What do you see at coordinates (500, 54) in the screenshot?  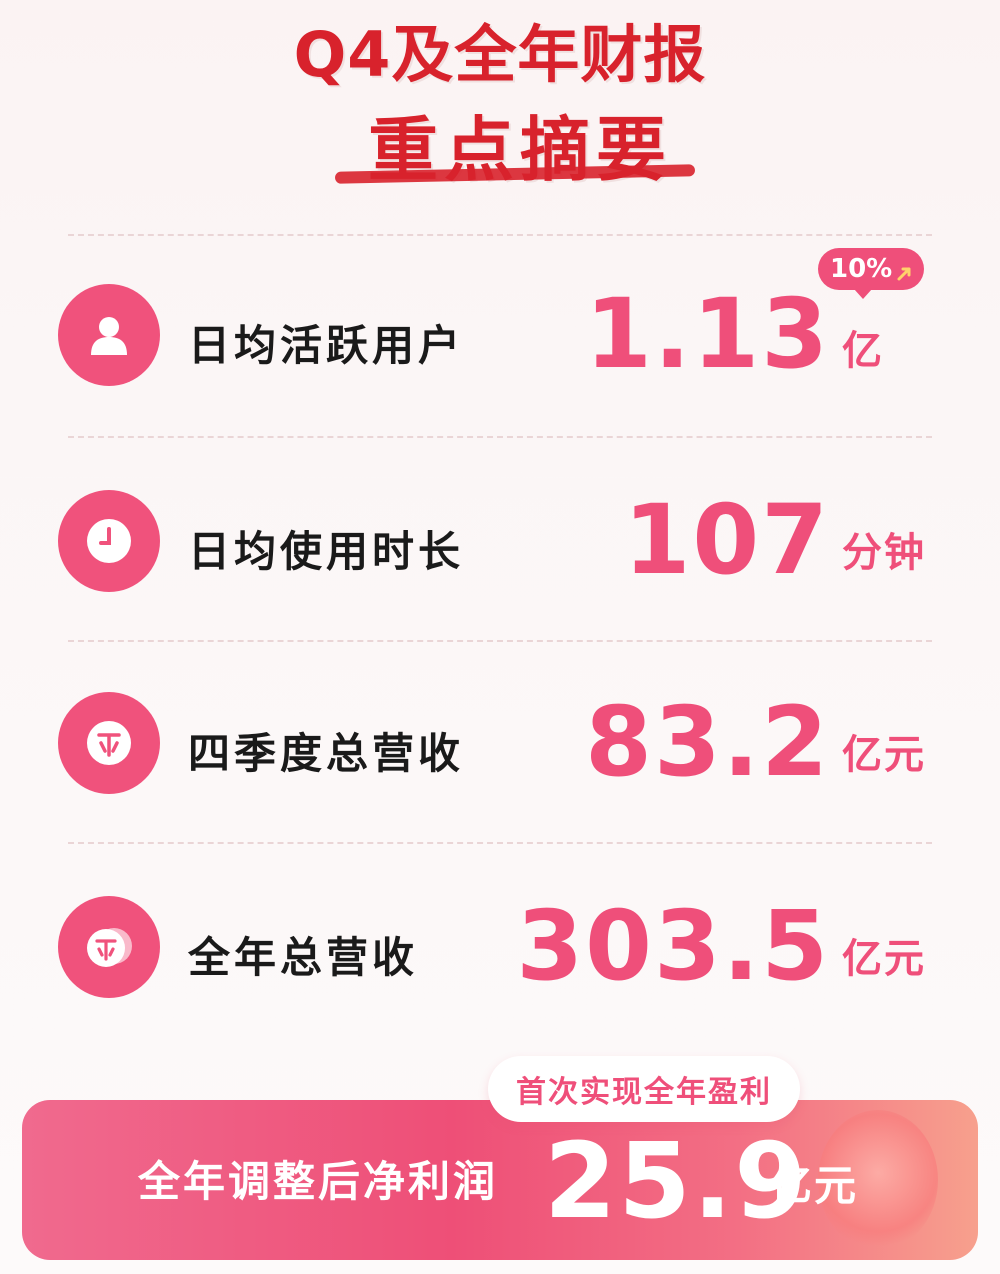 I see `title-line1: Q4及全年财报` at bounding box center [500, 54].